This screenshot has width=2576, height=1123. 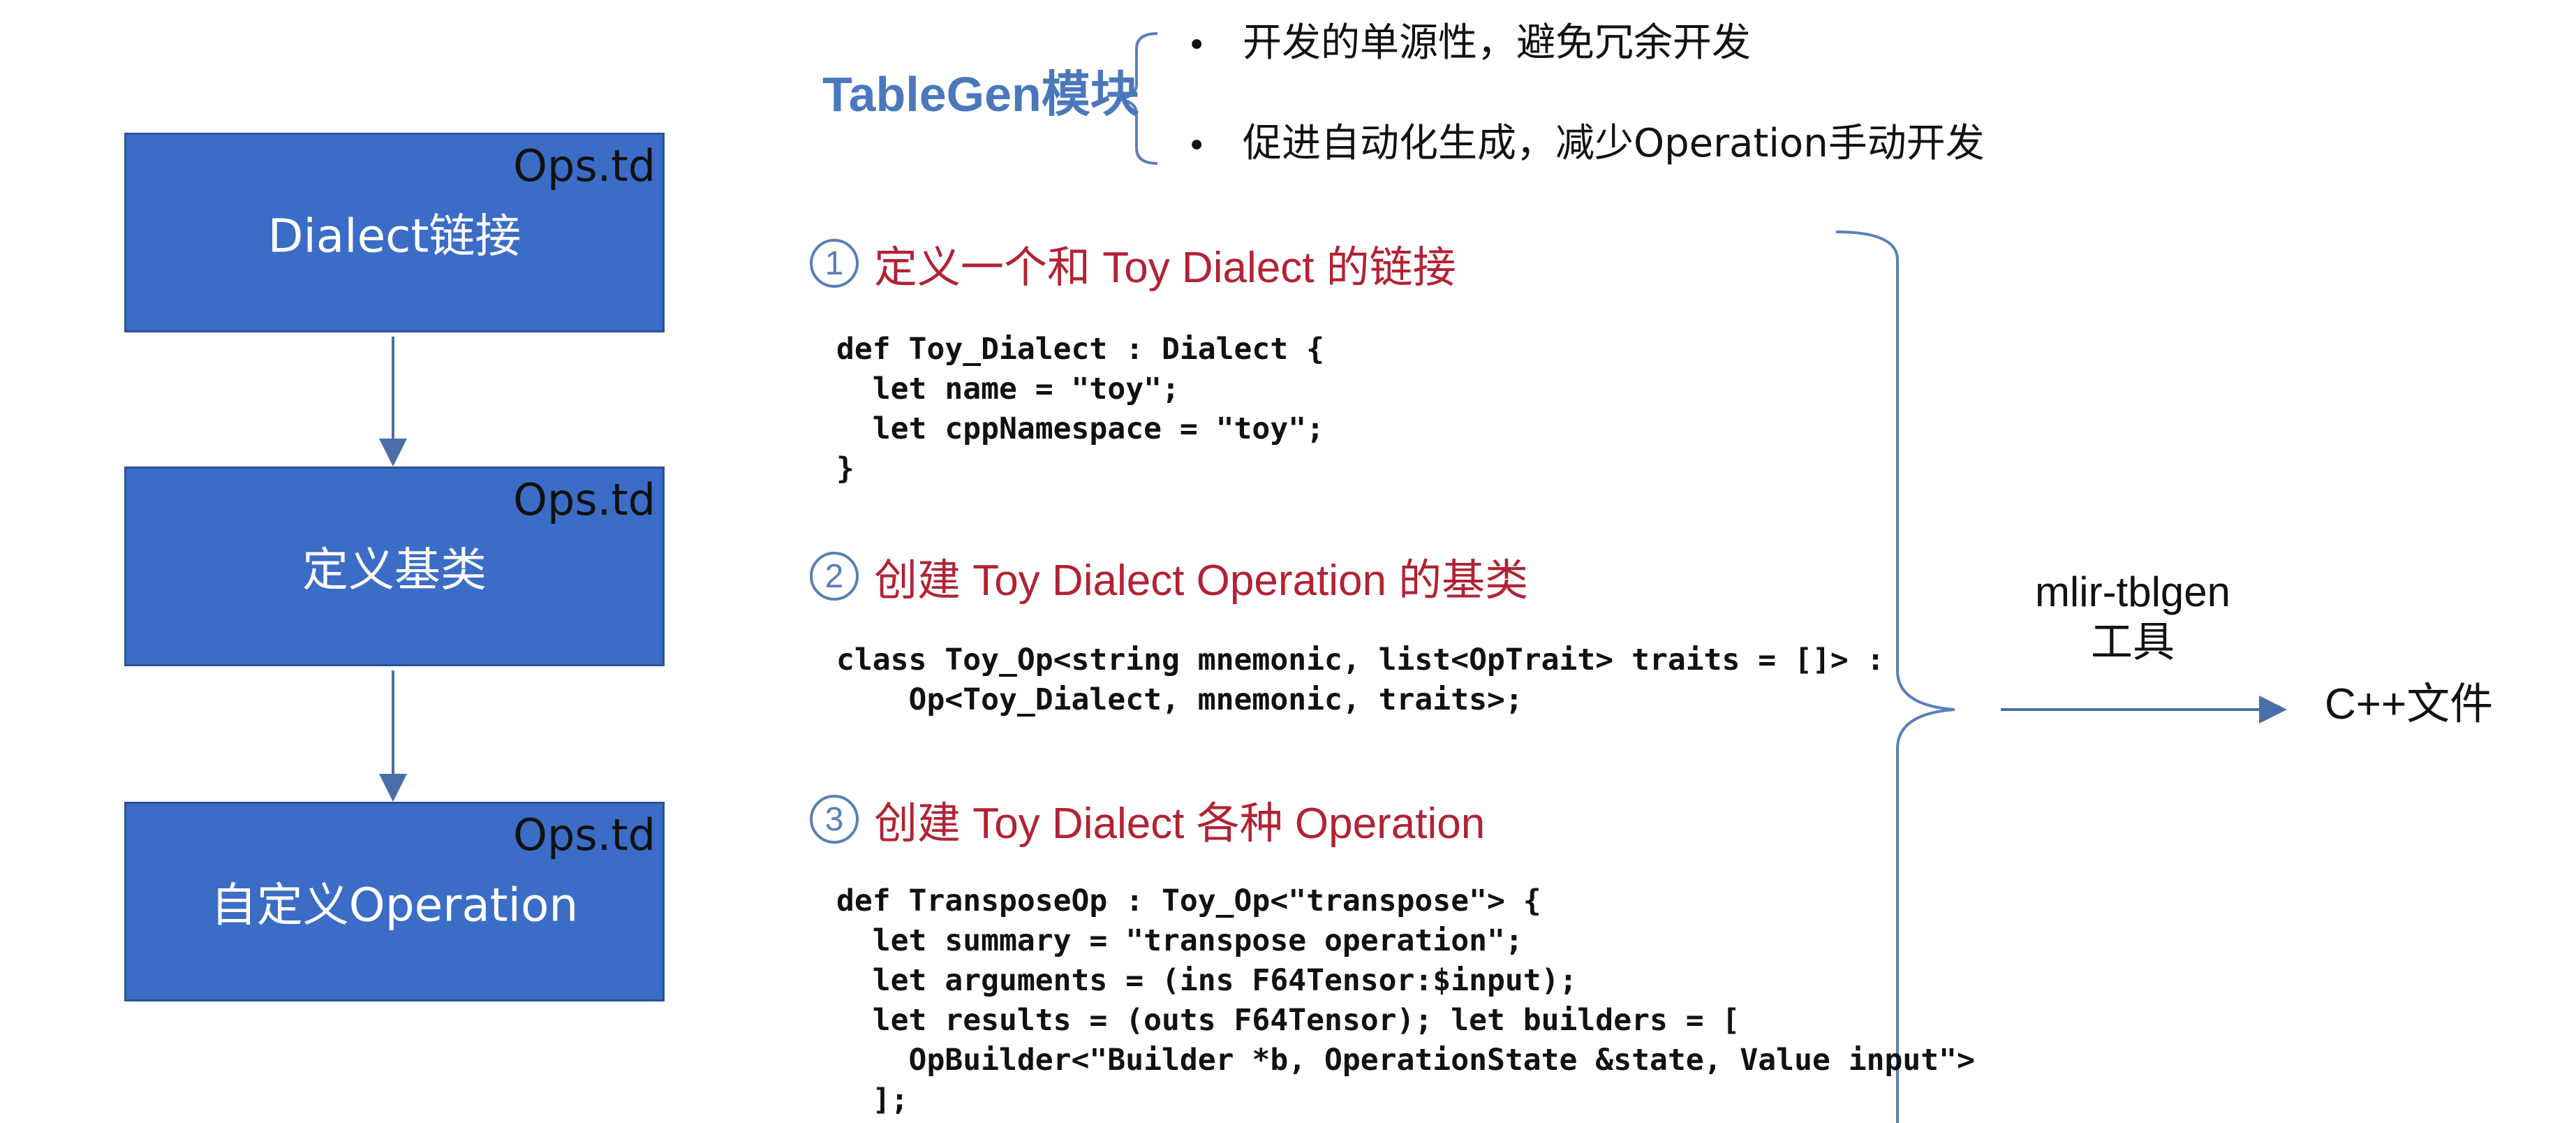 I want to click on section-title: 创建 Toy Dialect 各种 Operation, so click(x=1180, y=824).